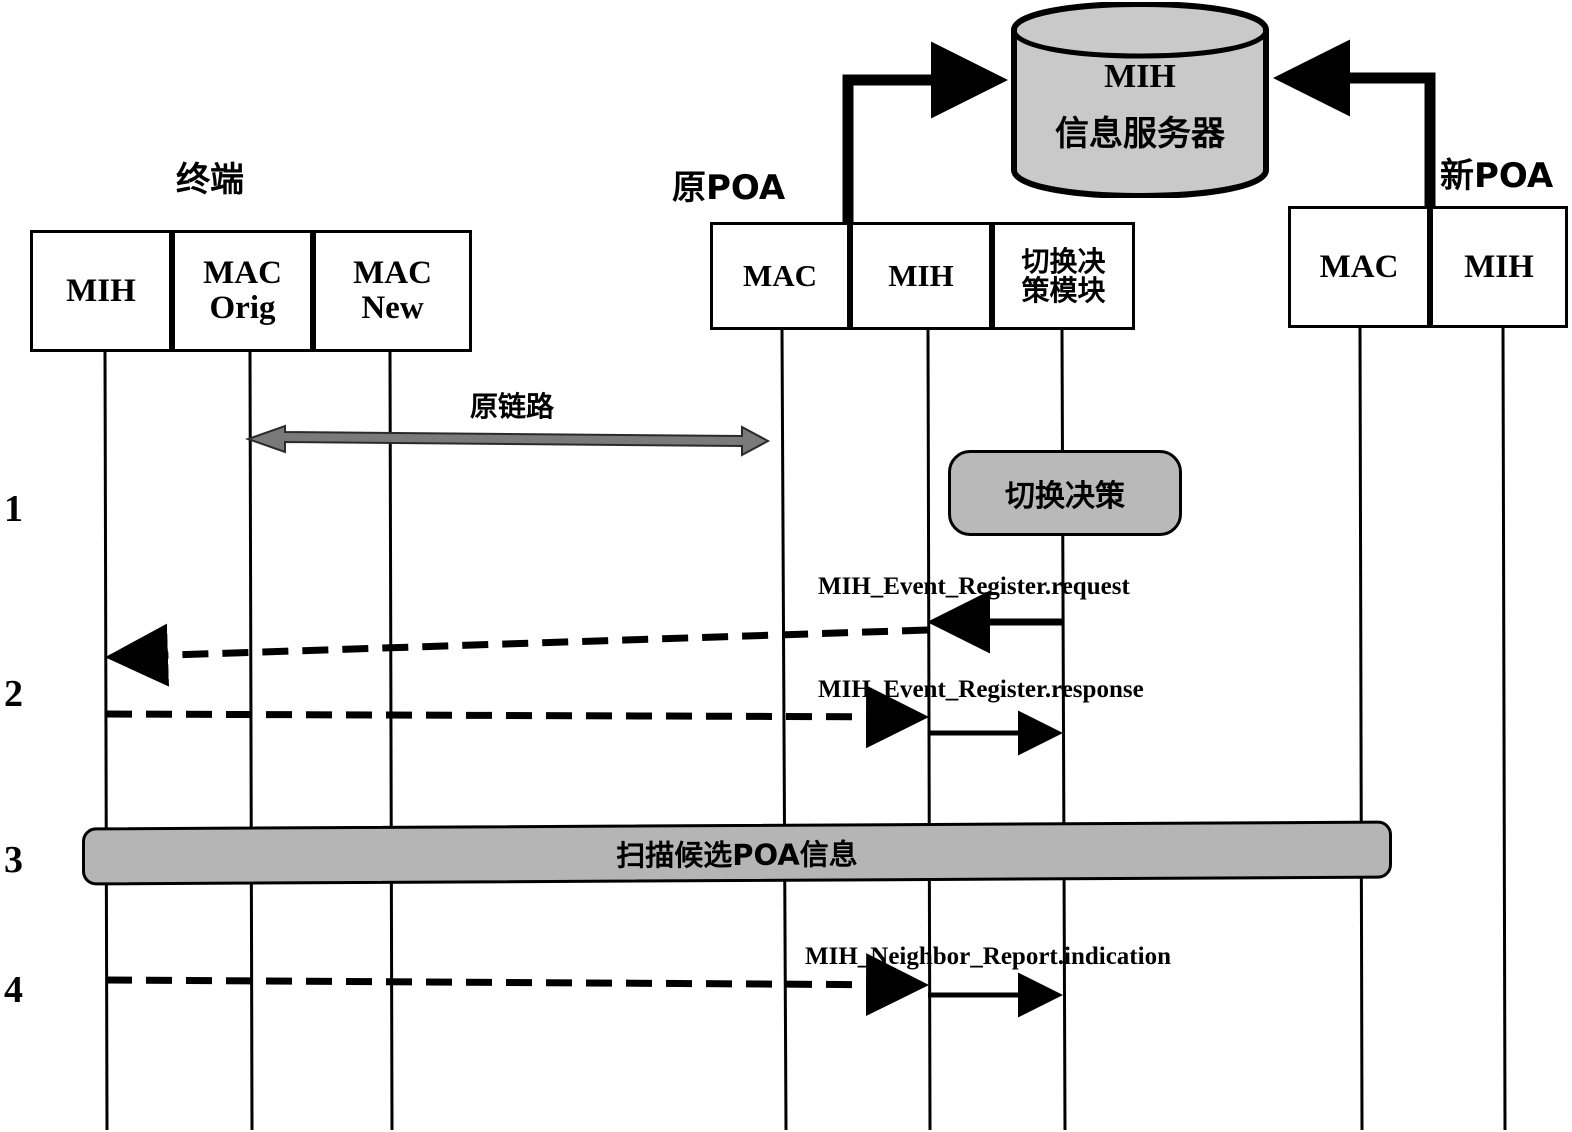 This screenshot has height=1132, width=1572. I want to click on node-new-poa-mac: MAC, so click(1359, 267).